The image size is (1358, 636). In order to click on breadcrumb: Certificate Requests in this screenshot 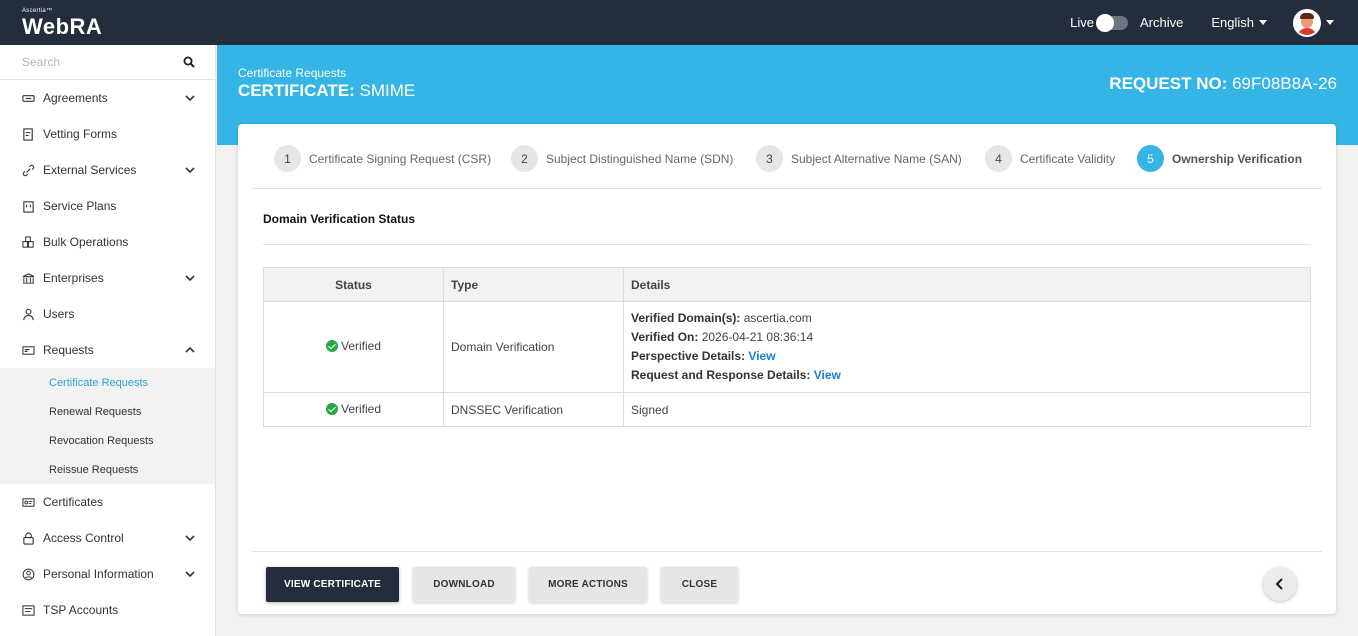, I will do `click(292, 73)`.